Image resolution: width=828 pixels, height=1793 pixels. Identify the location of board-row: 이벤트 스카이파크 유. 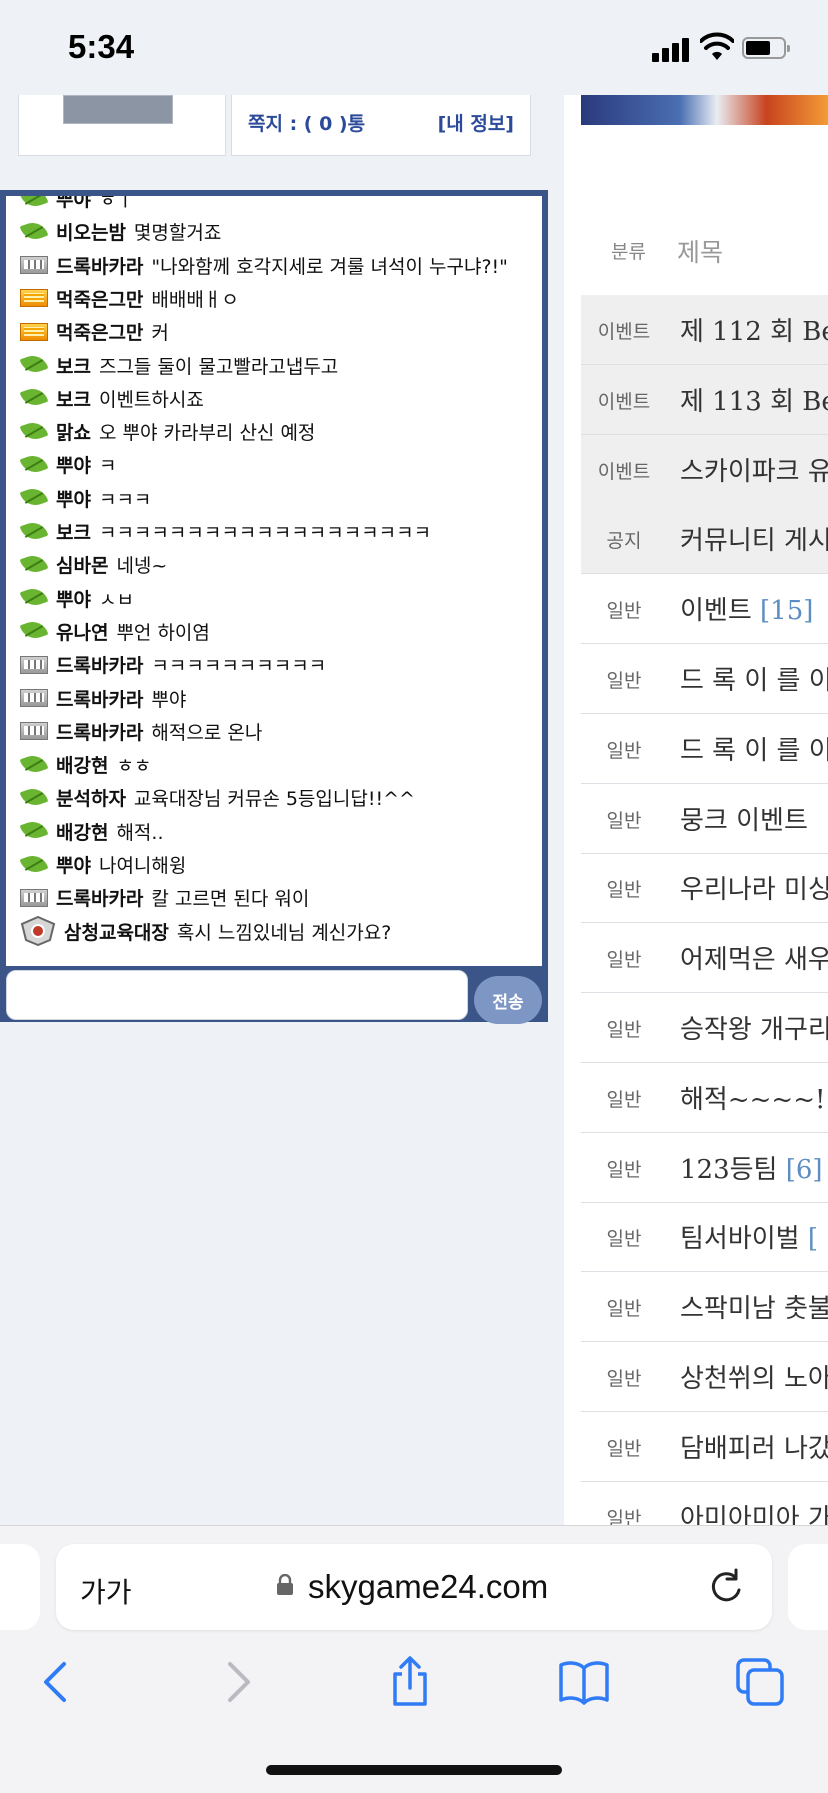
(704, 469).